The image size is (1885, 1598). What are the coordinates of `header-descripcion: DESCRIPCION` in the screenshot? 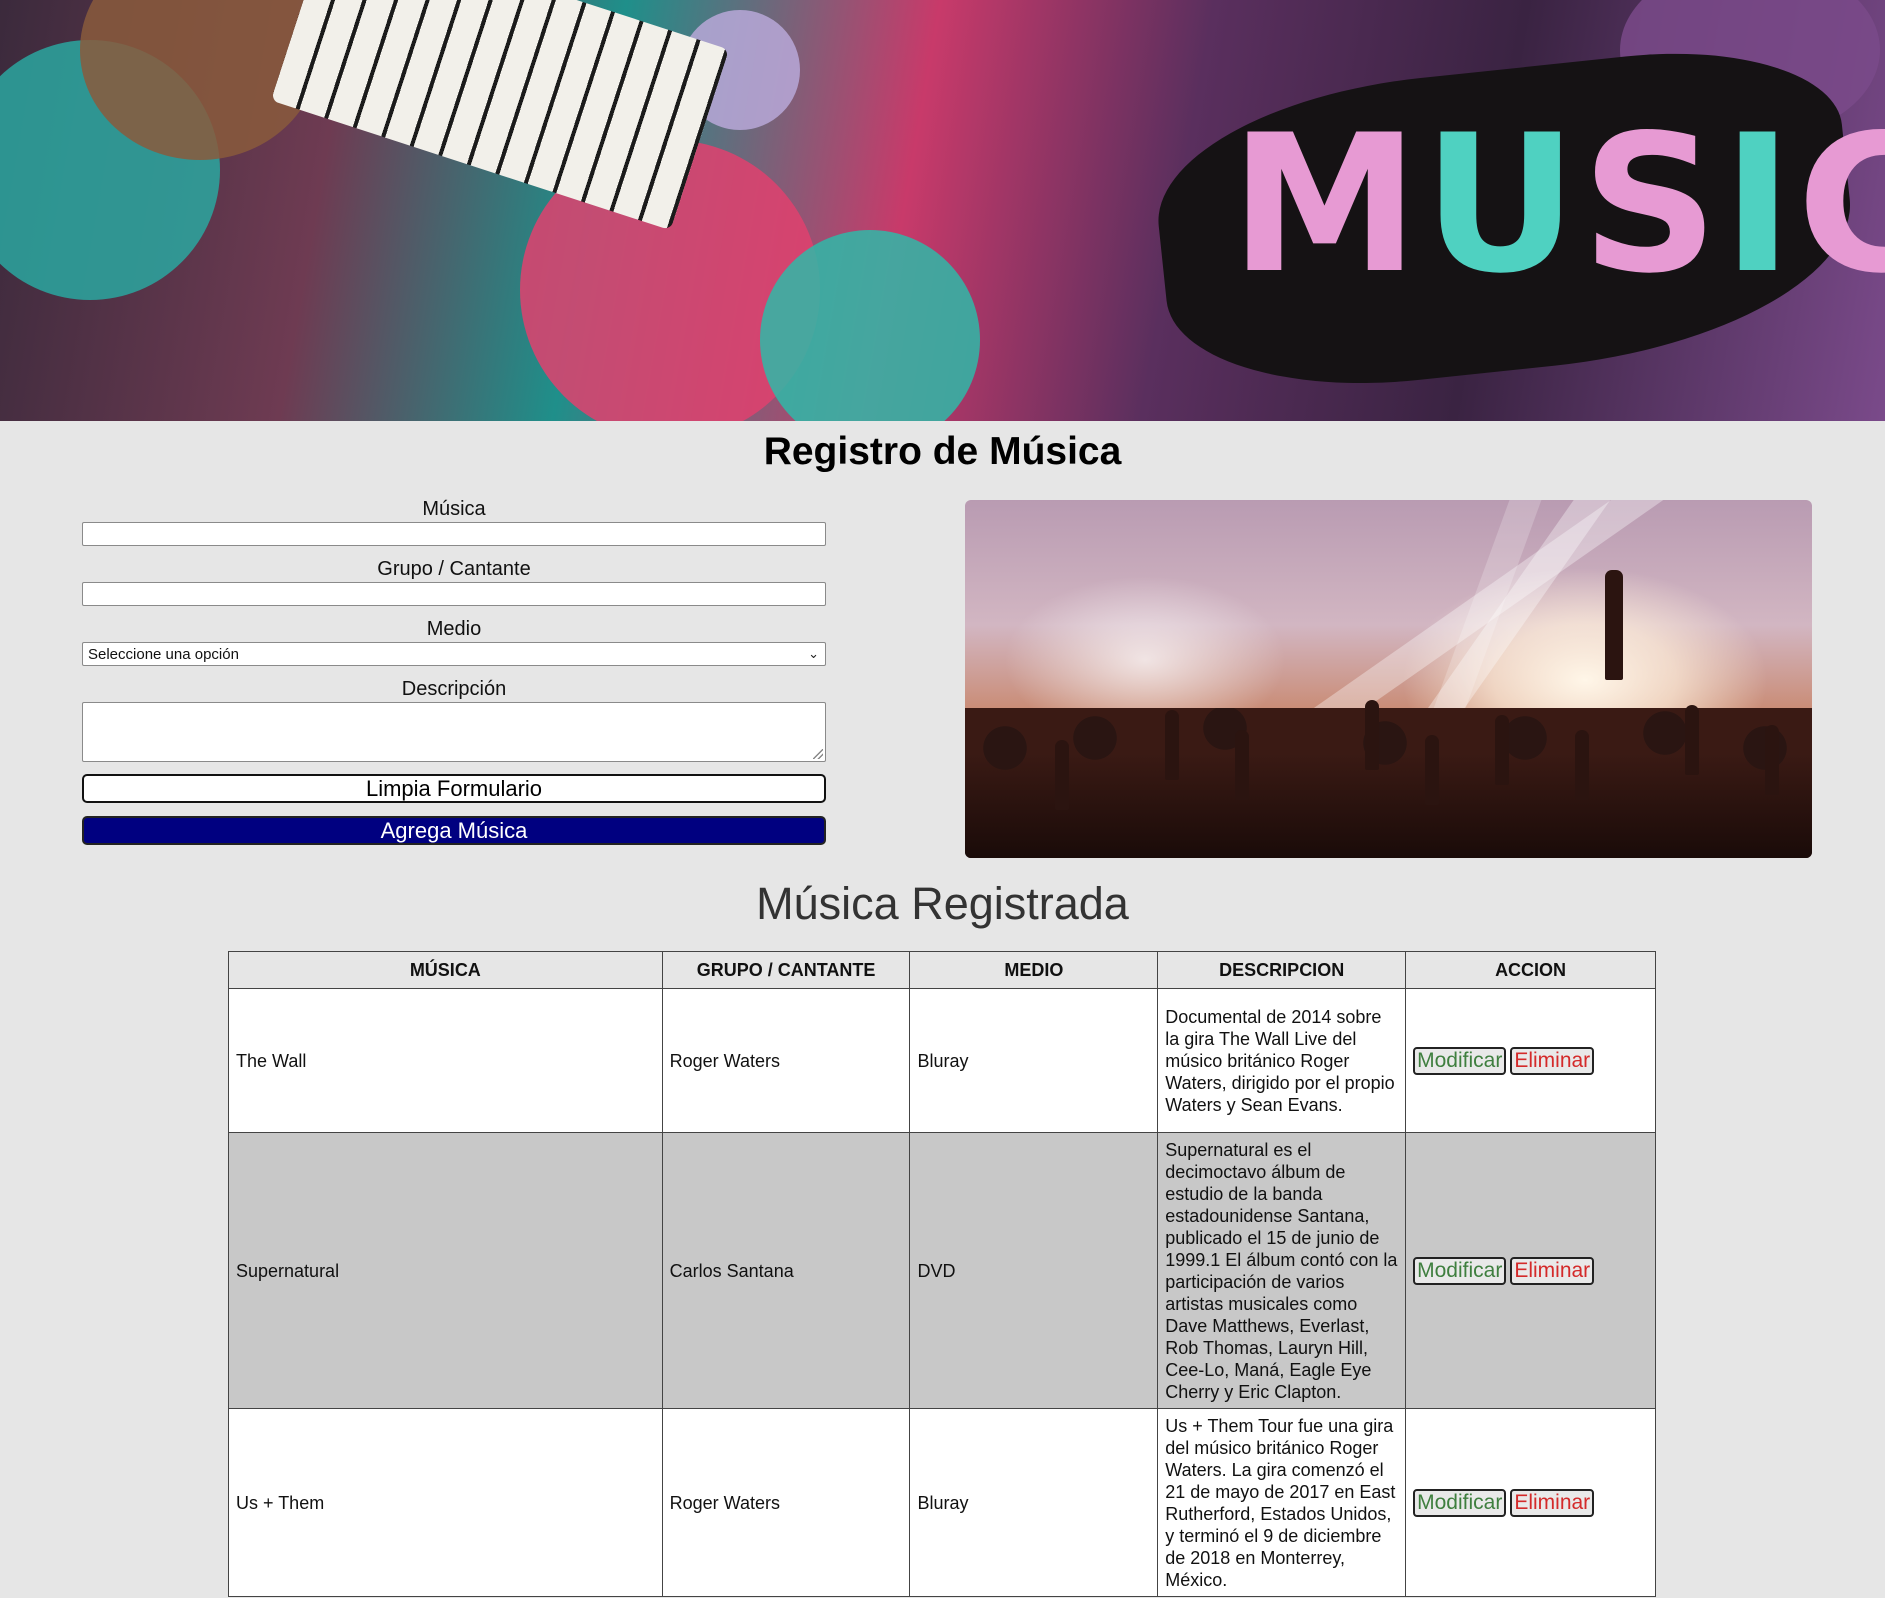 It's located at (1282, 970).